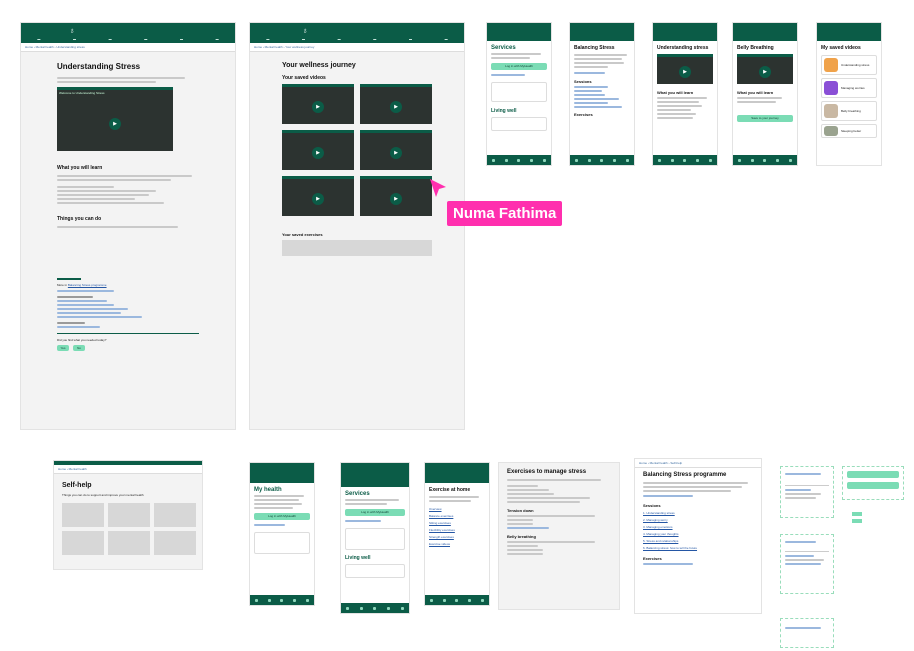  I want to click on video-caption: Welcome to Understanding Stress, so click(82, 93).